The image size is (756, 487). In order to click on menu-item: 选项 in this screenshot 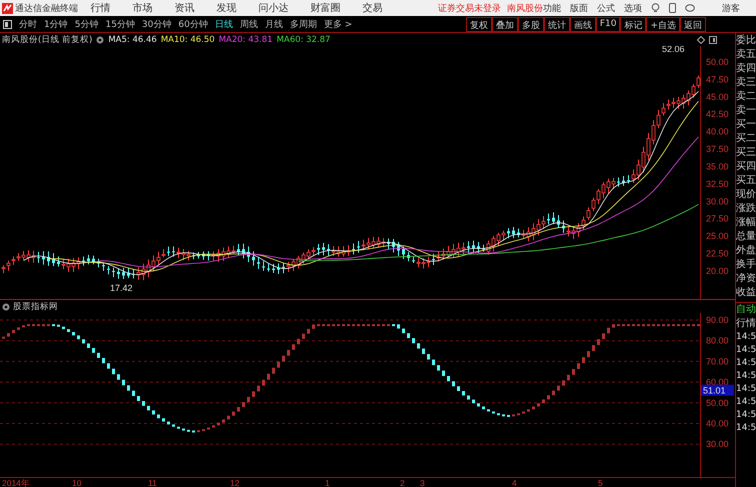, I will do `click(633, 8)`.